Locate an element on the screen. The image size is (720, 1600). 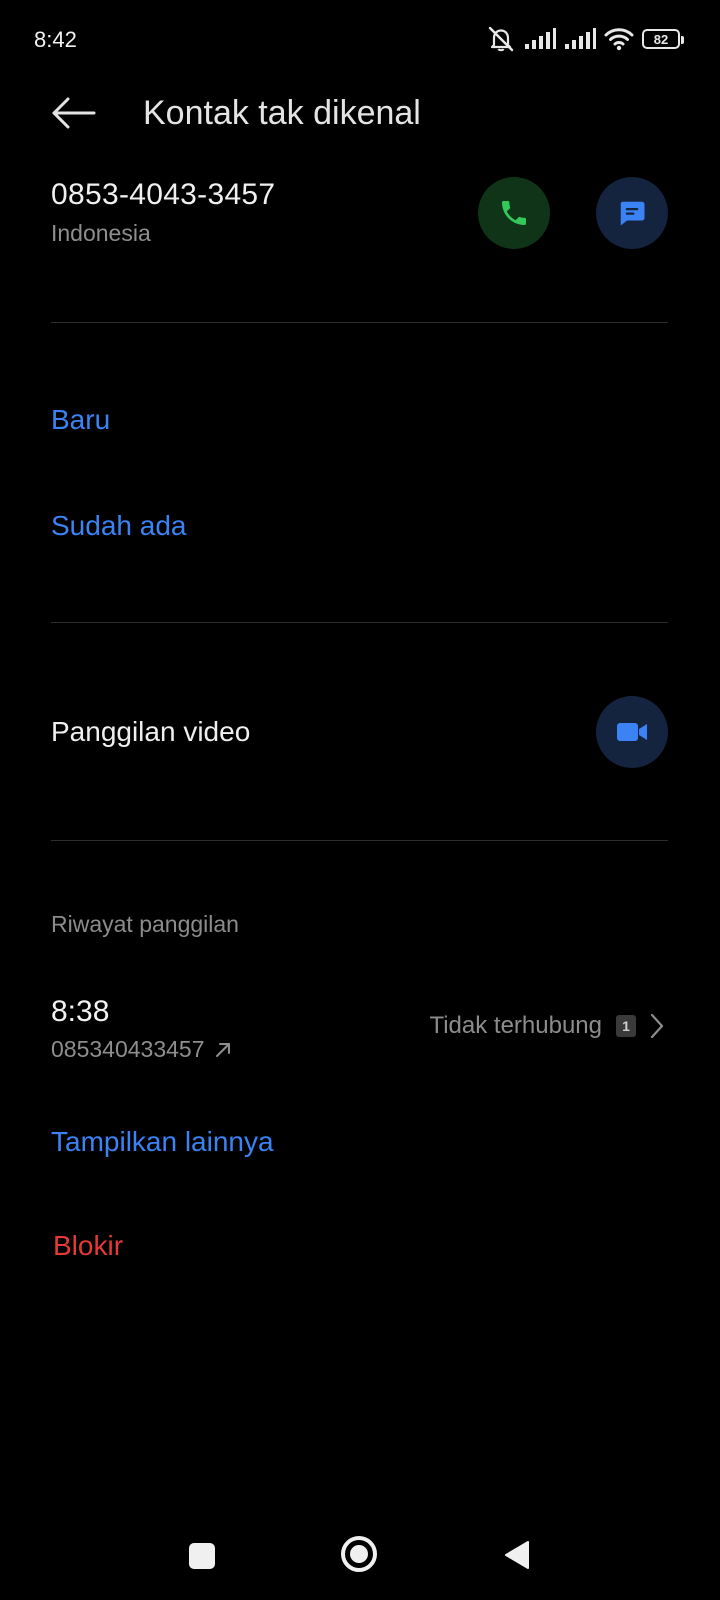
message-button is located at coordinates (632, 213).